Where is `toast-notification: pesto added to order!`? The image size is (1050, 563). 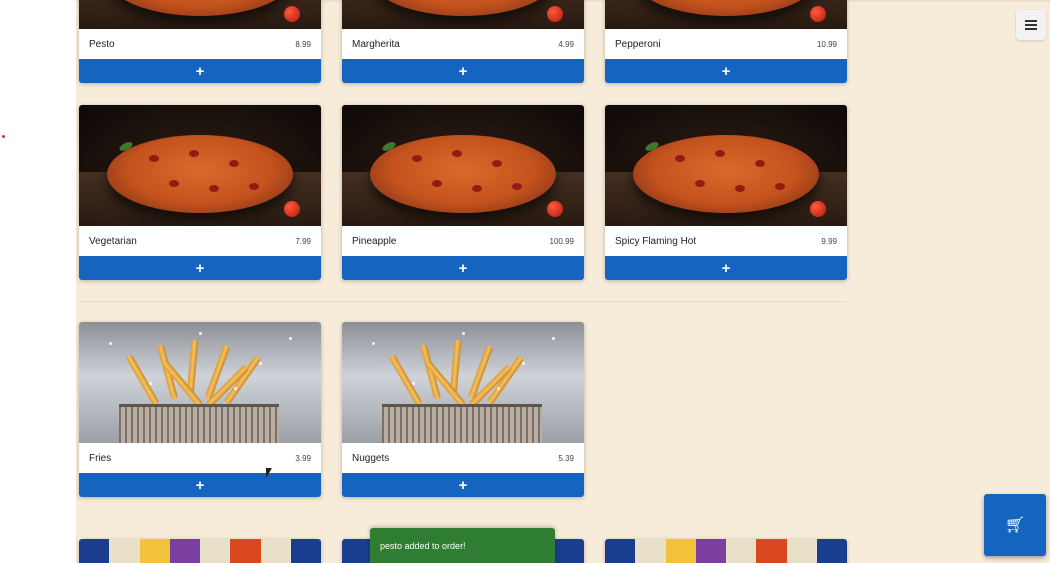 toast-notification: pesto added to order! is located at coordinates (462, 545).